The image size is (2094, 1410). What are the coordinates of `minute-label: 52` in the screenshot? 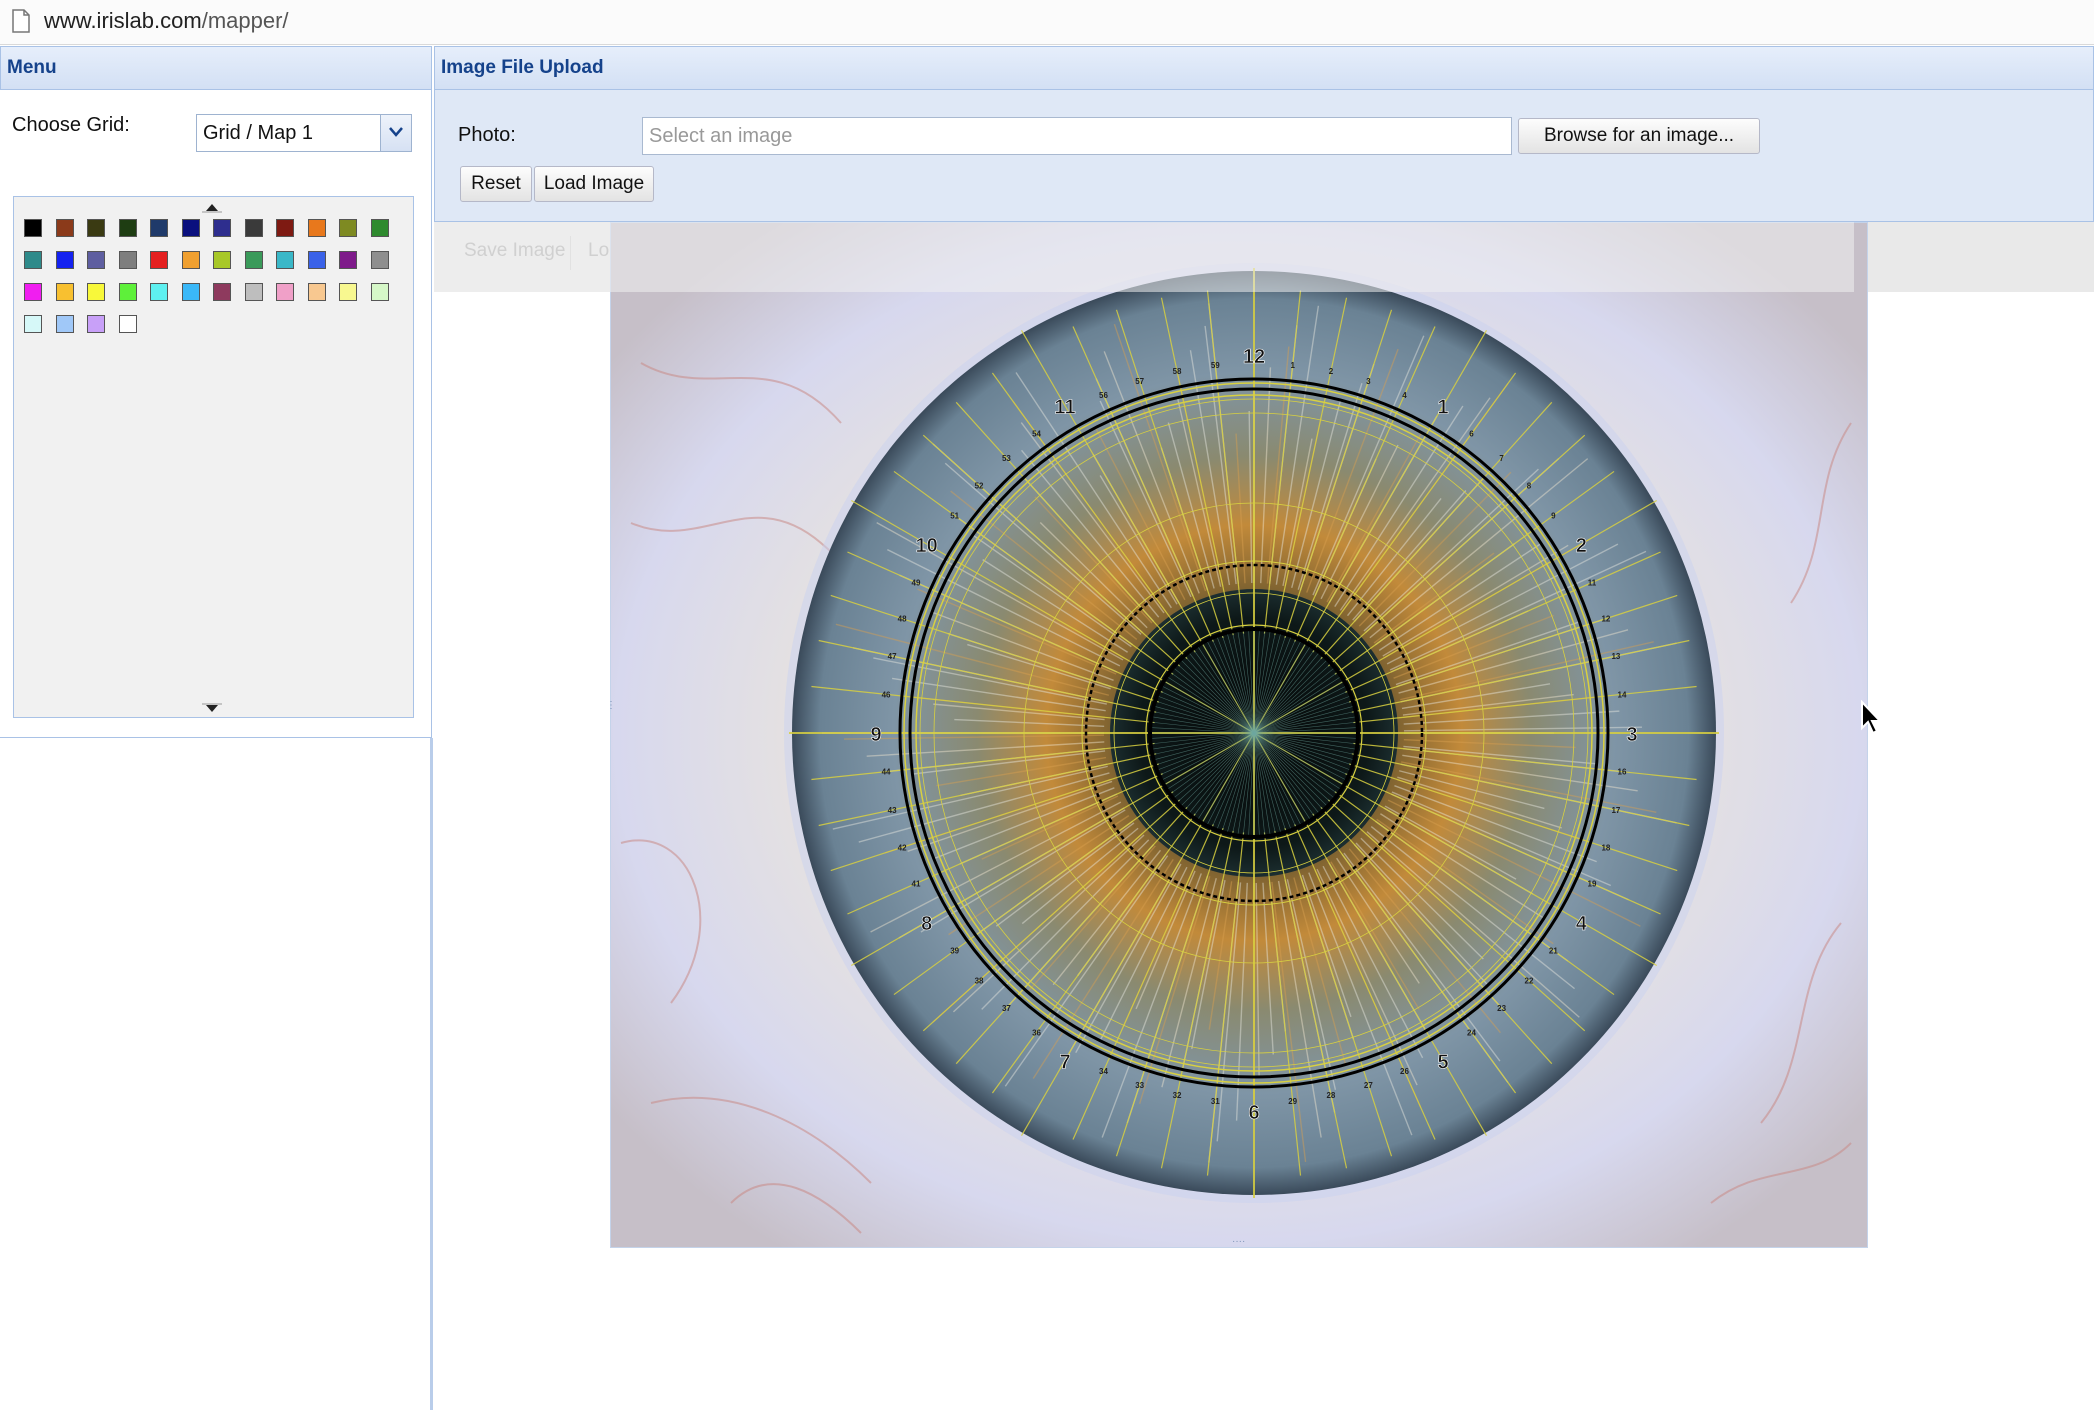 It's located at (979, 485).